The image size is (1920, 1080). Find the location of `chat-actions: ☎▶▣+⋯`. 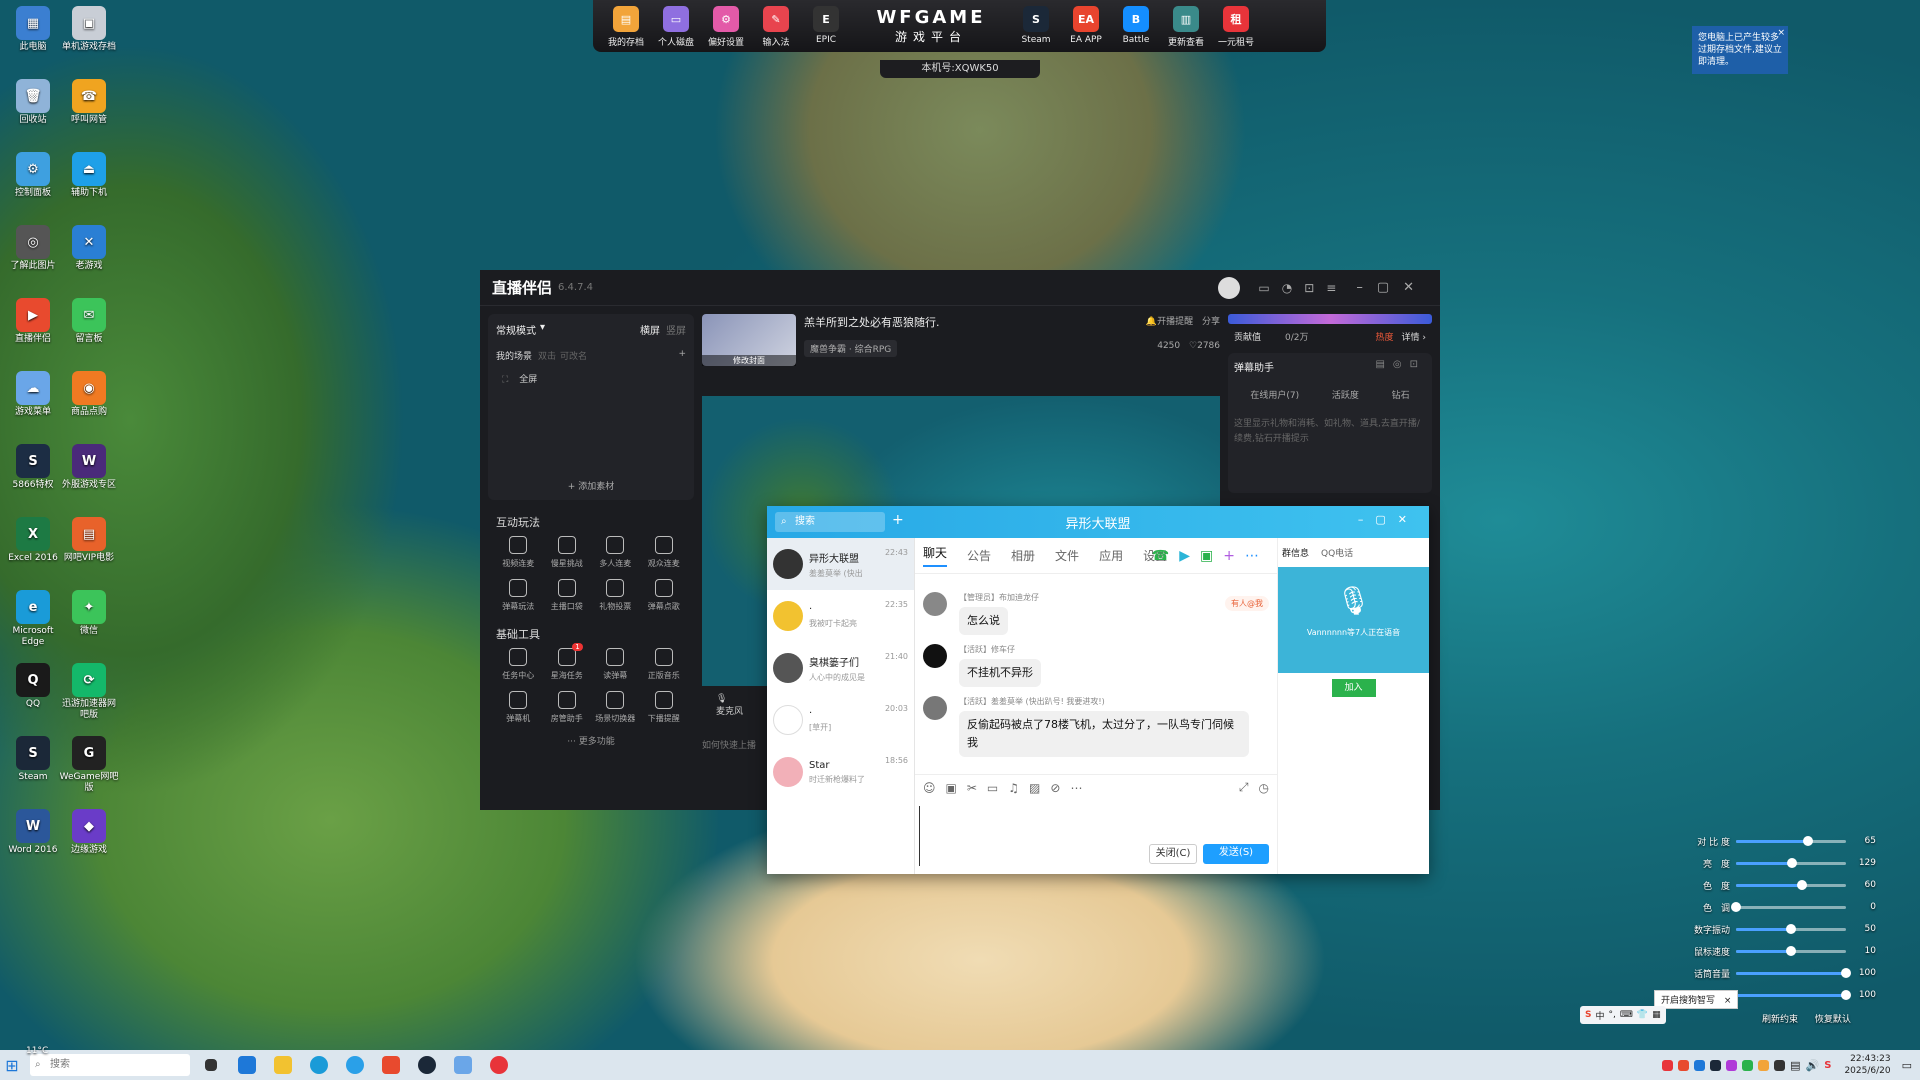

chat-actions: ☎▶▣+⋯ is located at coordinates (1210, 556).